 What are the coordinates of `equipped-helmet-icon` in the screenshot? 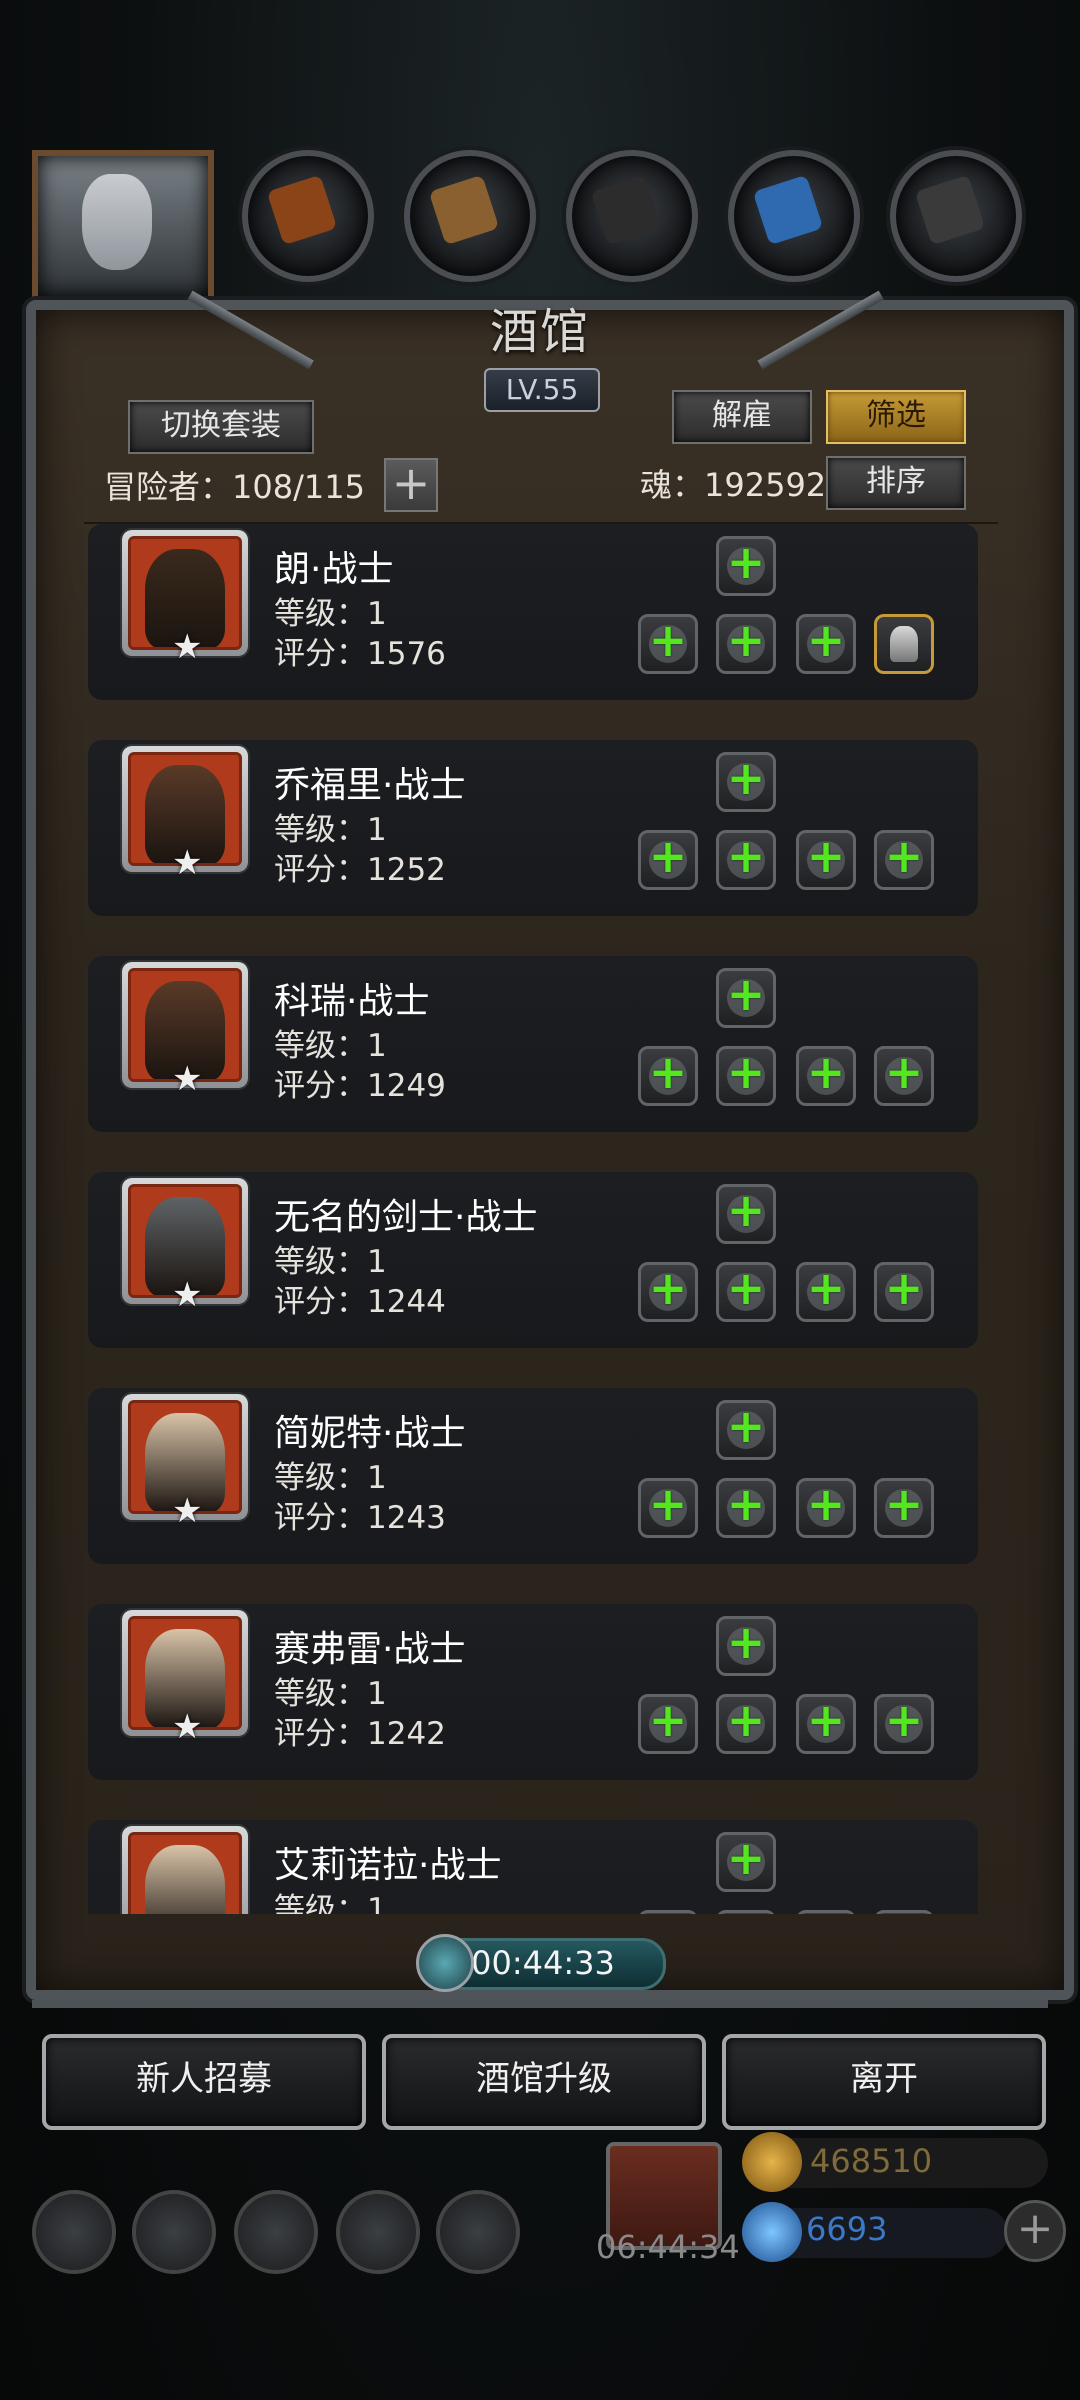 It's located at (904, 644).